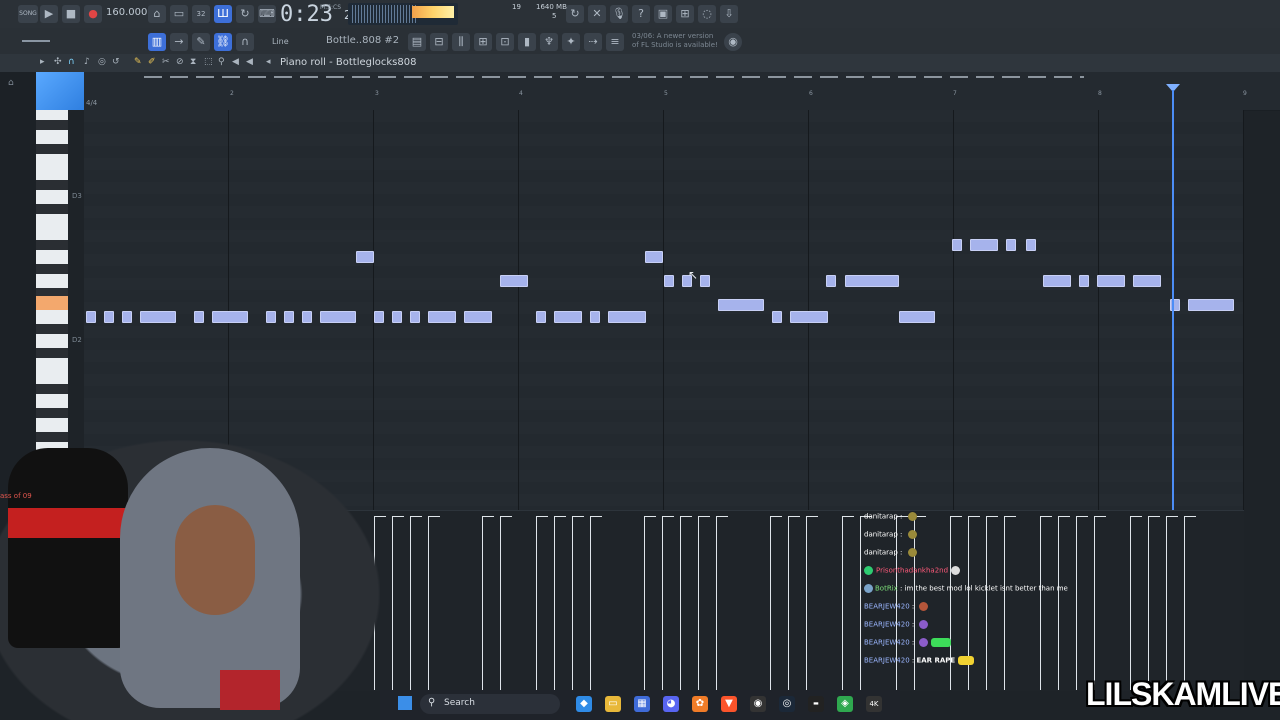 The height and width of the screenshot is (720, 1280). What do you see at coordinates (483, 42) in the screenshot?
I see `browser-icon: ⊞` at bounding box center [483, 42].